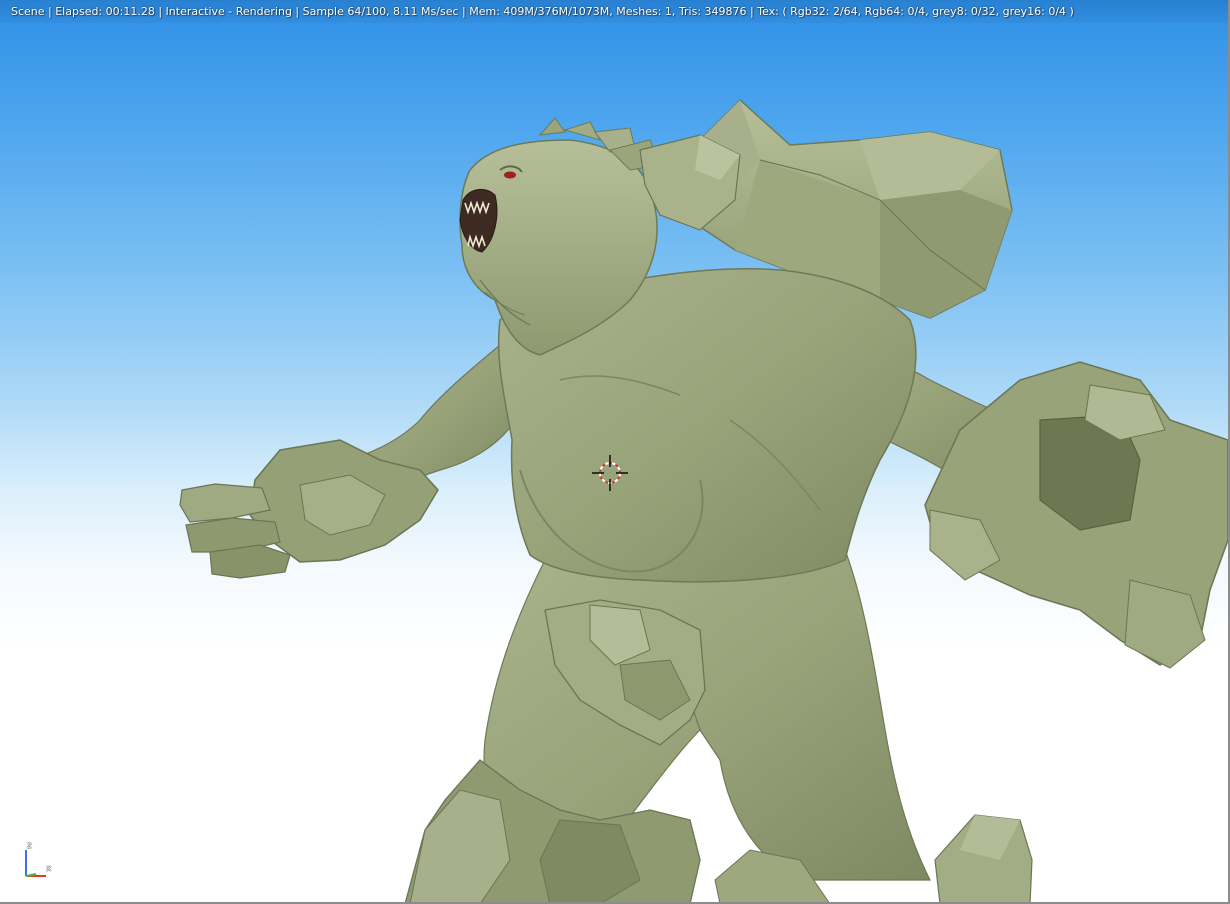 This screenshot has width=1230, height=904. I want to click on axis-gizmo-icon: z x, so click(40, 860).